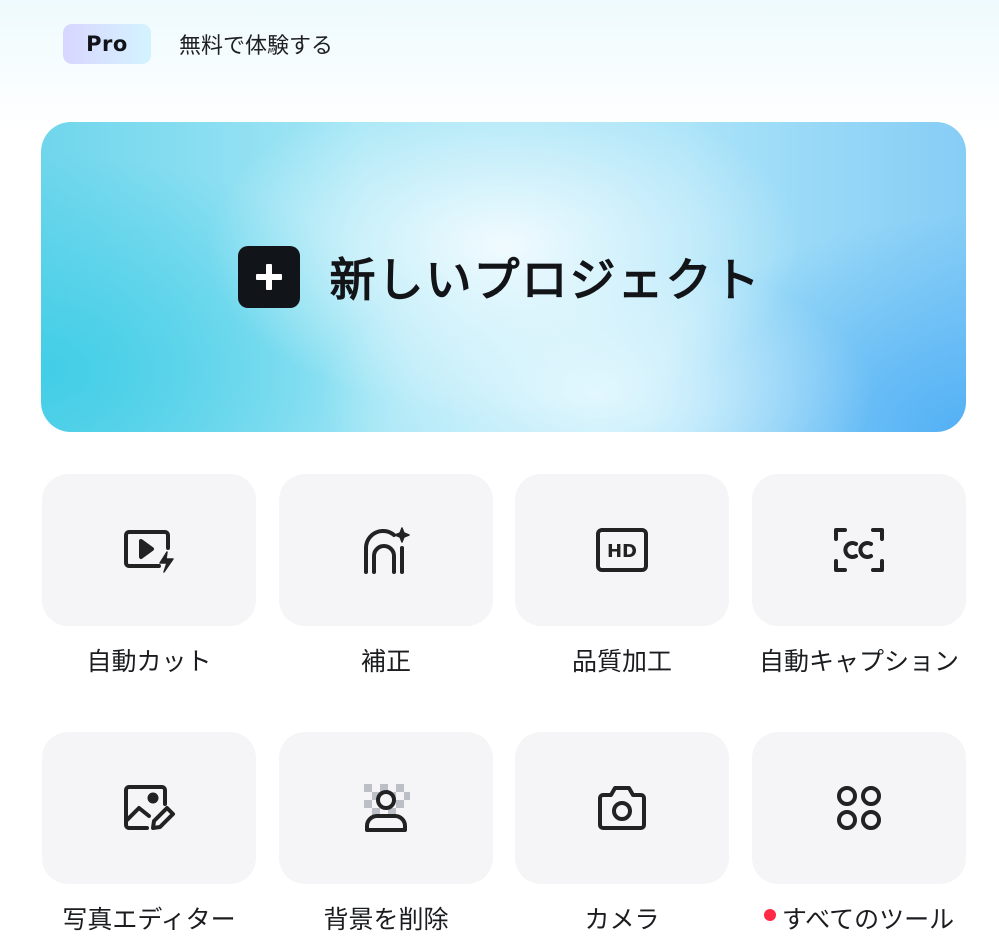  I want to click on tool-camera: カメラ, so click(622, 834).